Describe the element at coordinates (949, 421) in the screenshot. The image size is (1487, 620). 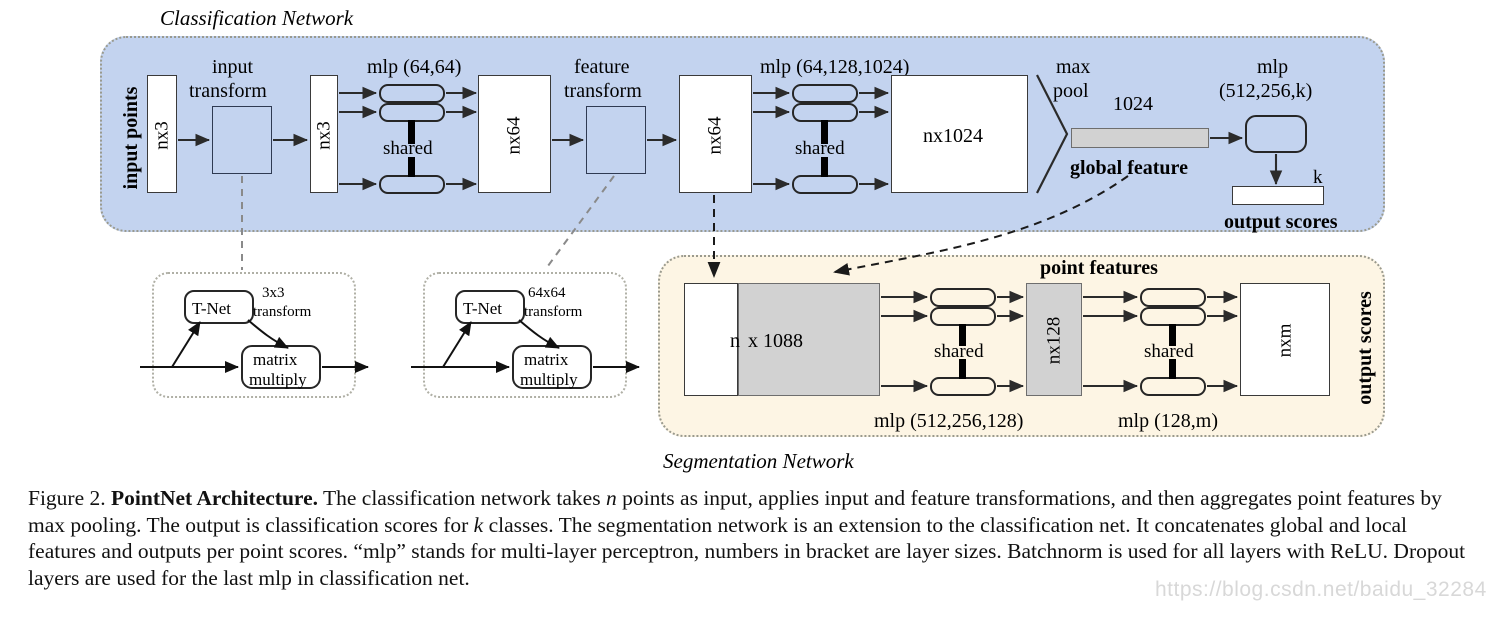
I see `seg-mlp-512-256-128-label: mlp (512,256,128)` at that location.